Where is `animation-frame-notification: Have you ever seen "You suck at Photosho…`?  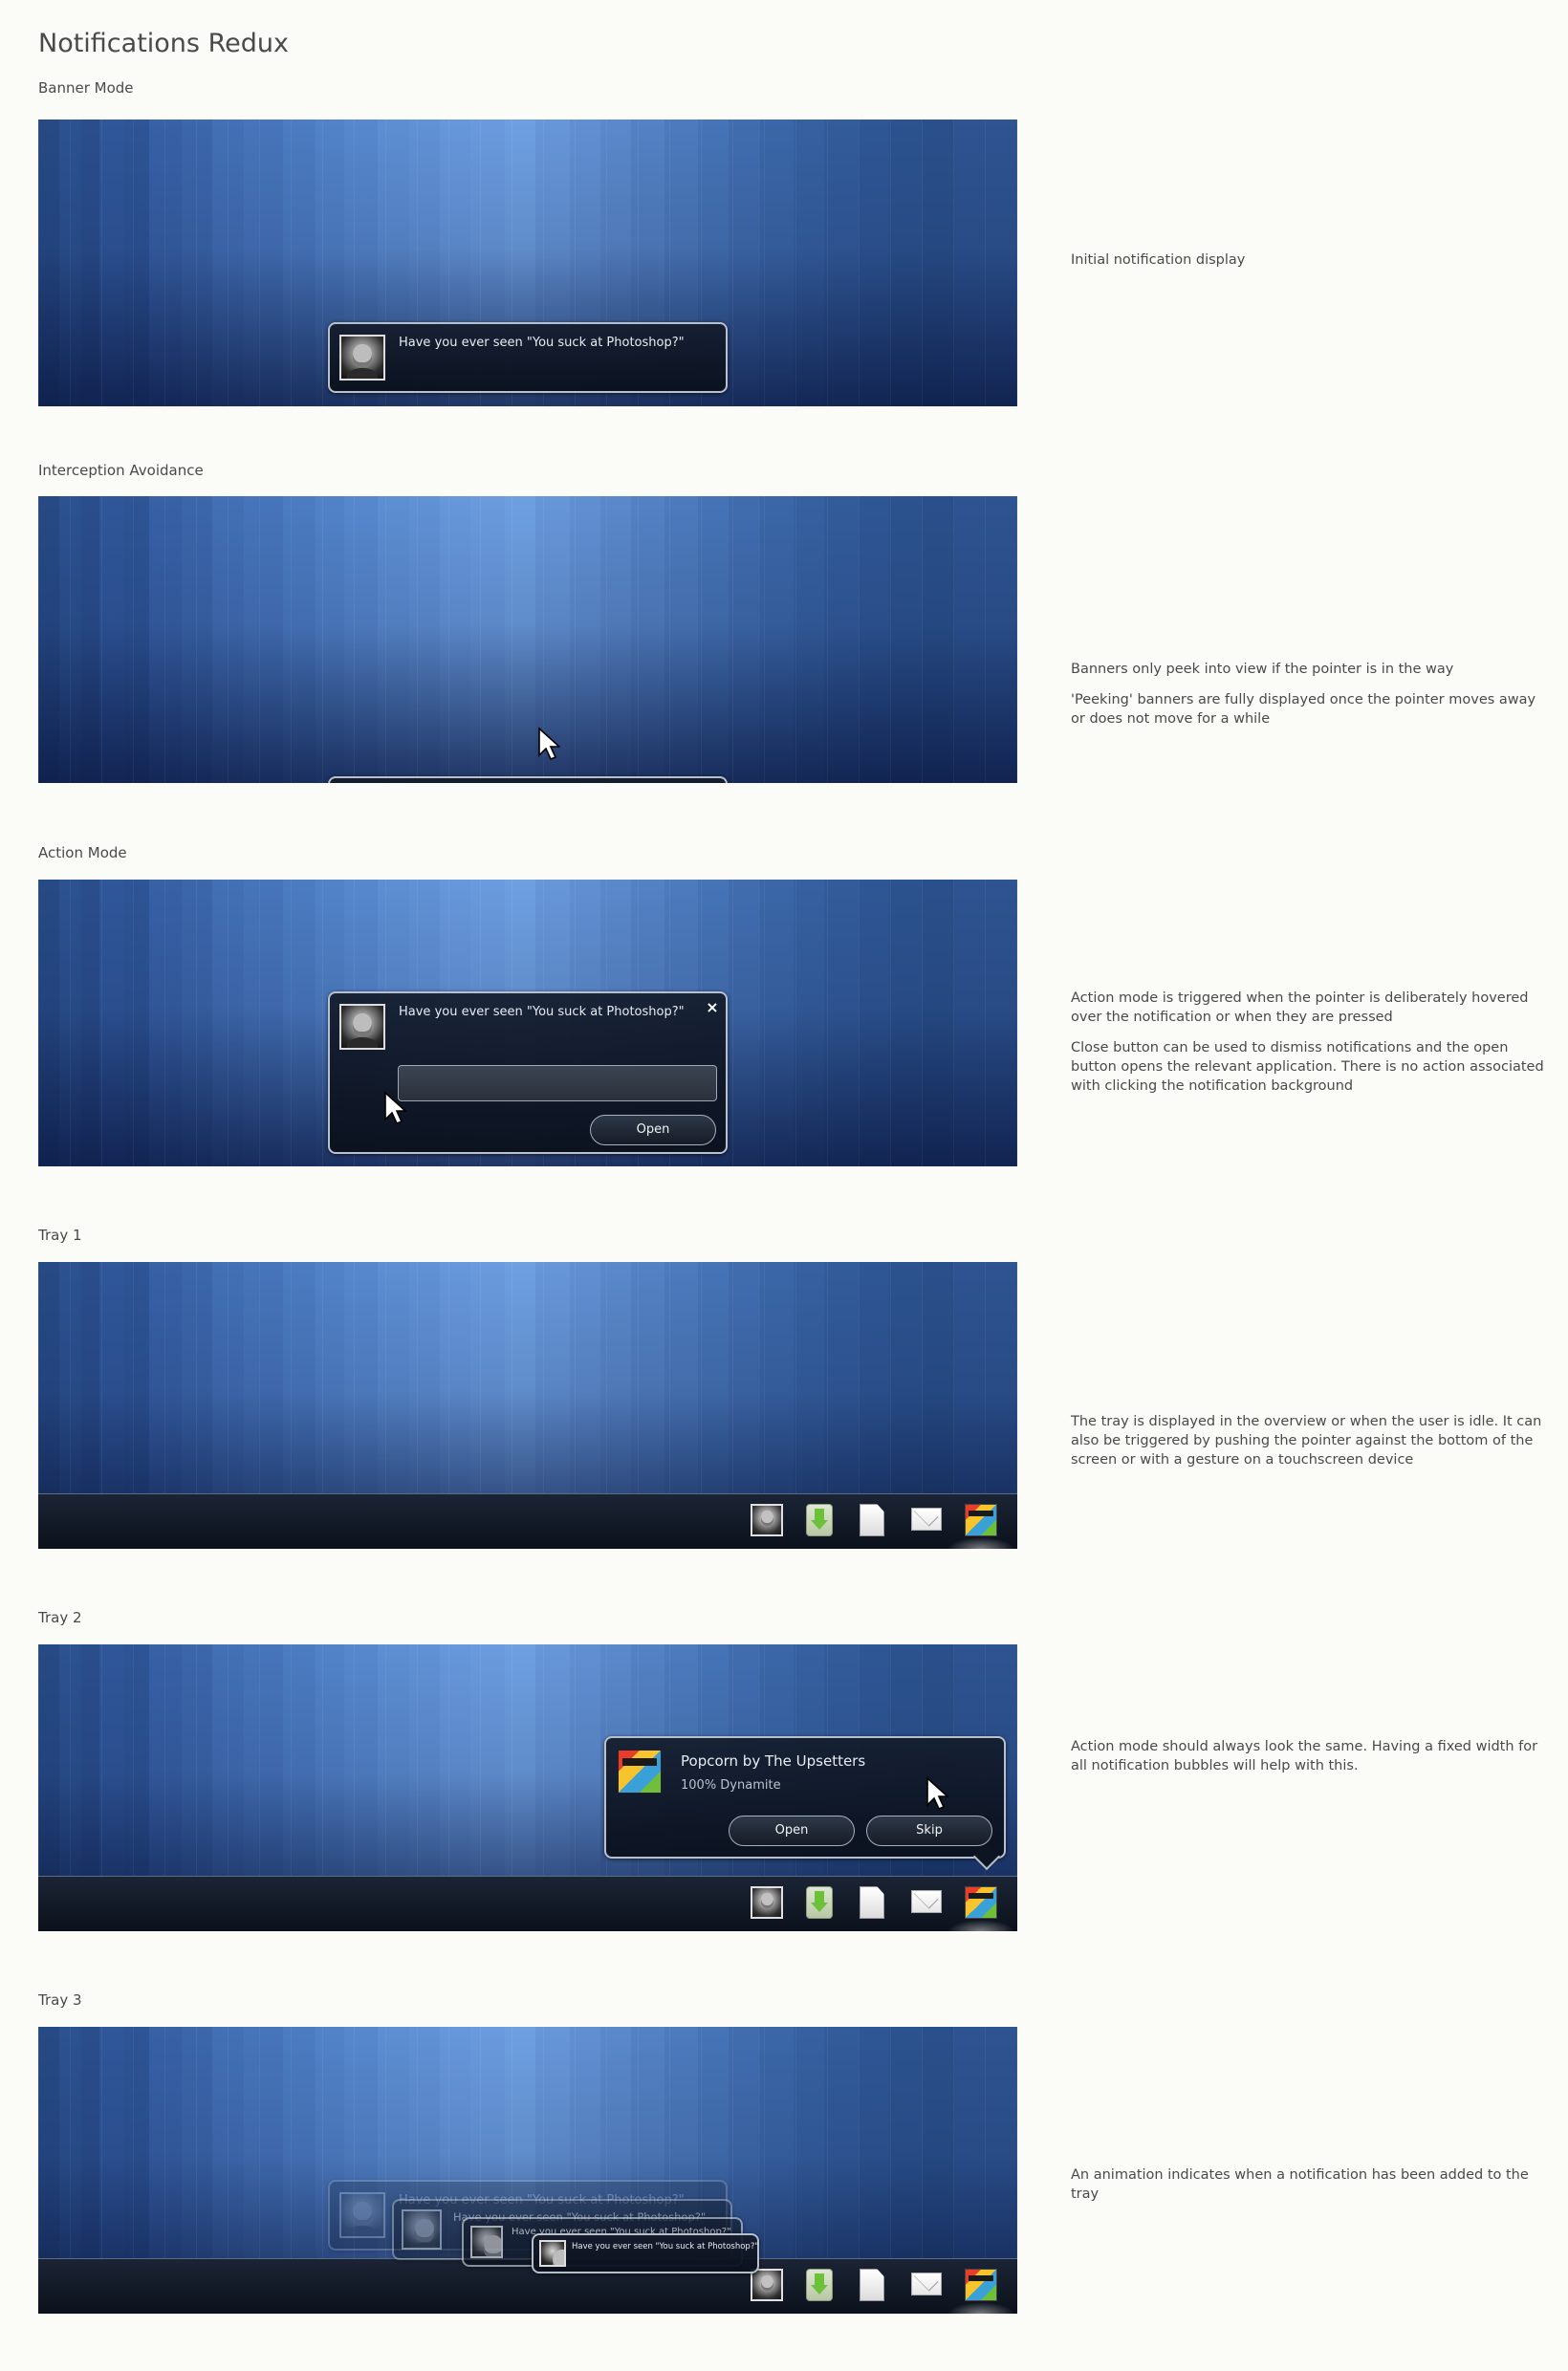 animation-frame-notification: Have you ever seen "You suck at Photosho… is located at coordinates (645, 2253).